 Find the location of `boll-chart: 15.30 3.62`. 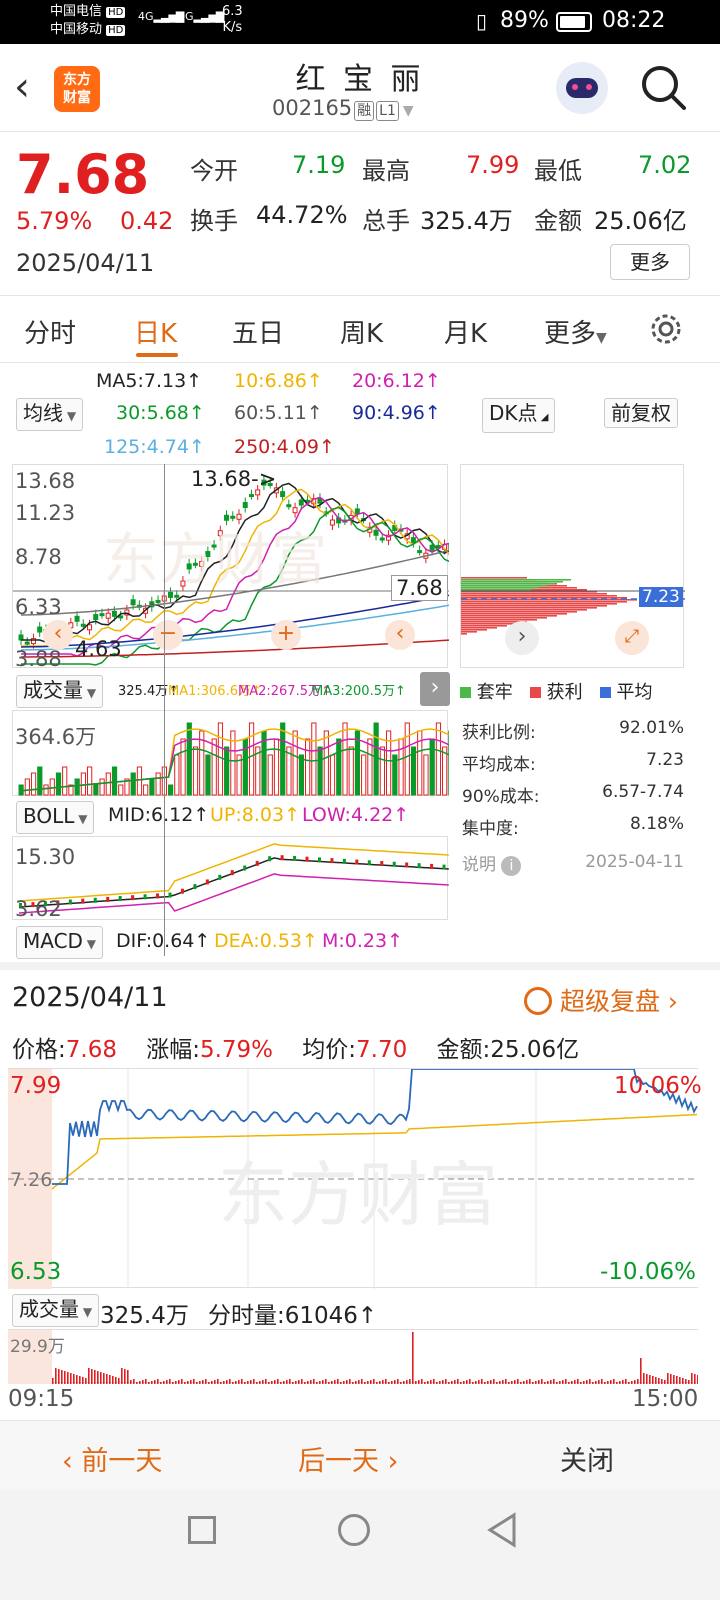

boll-chart: 15.30 3.62 is located at coordinates (230, 878).